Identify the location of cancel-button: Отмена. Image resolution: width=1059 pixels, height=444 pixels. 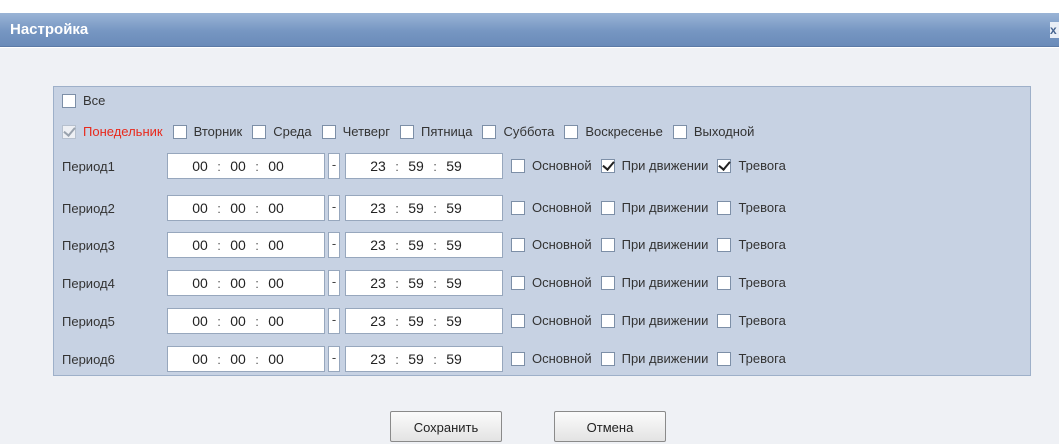
(610, 426).